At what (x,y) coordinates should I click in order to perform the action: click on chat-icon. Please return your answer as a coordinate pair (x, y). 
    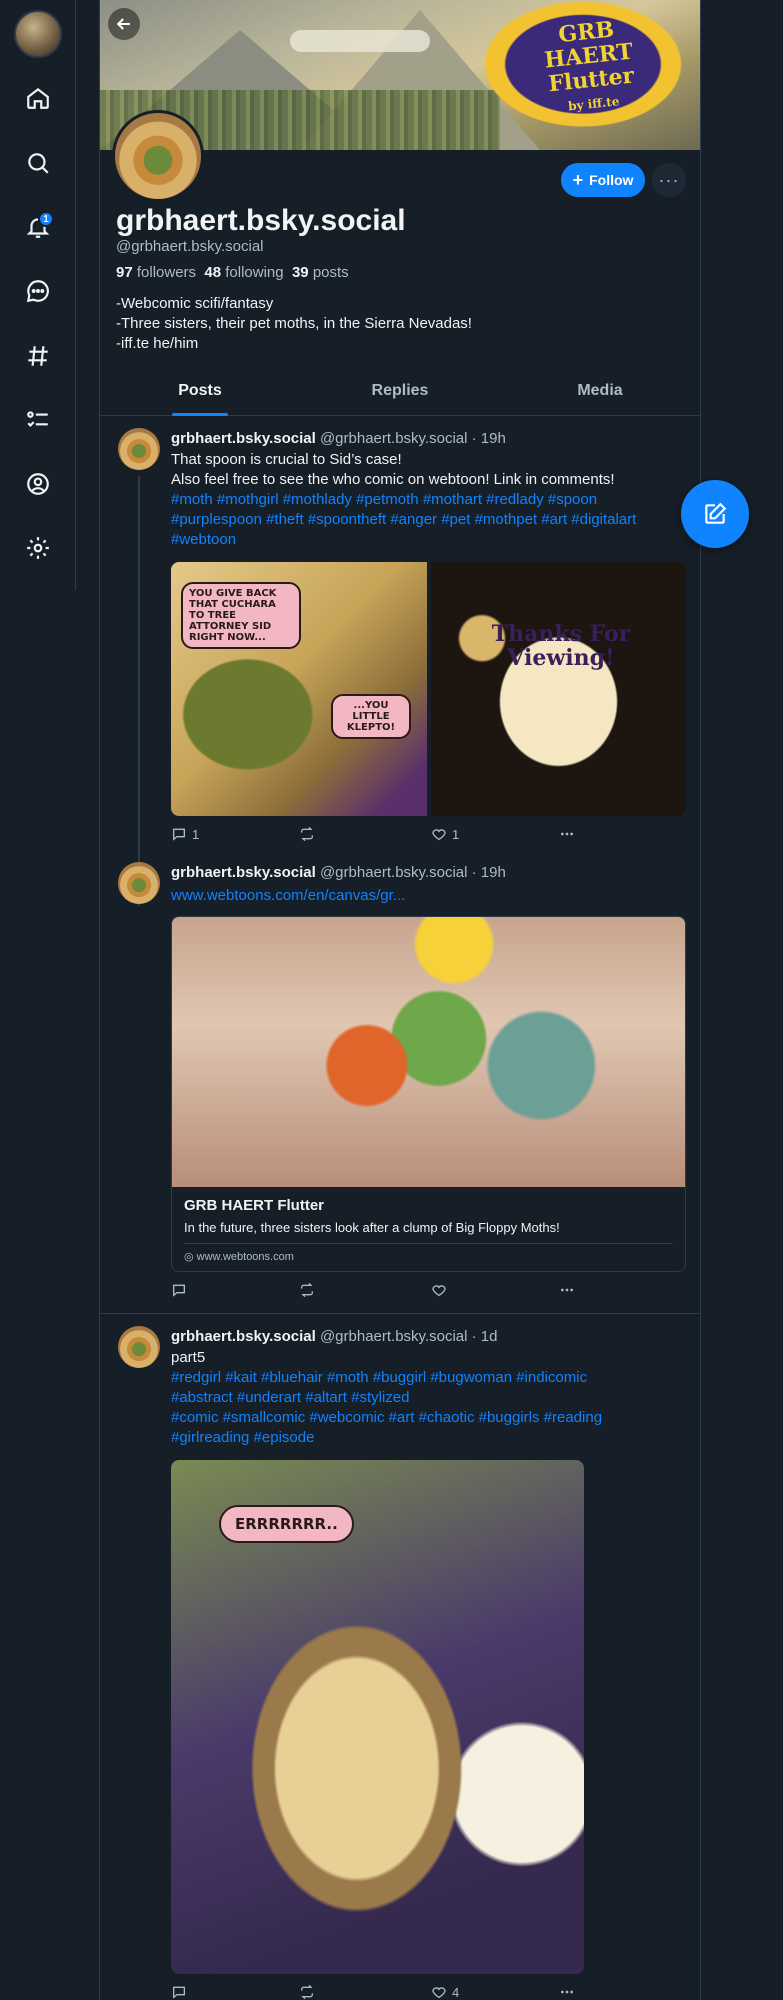
    Looking at the image, I should click on (38, 291).